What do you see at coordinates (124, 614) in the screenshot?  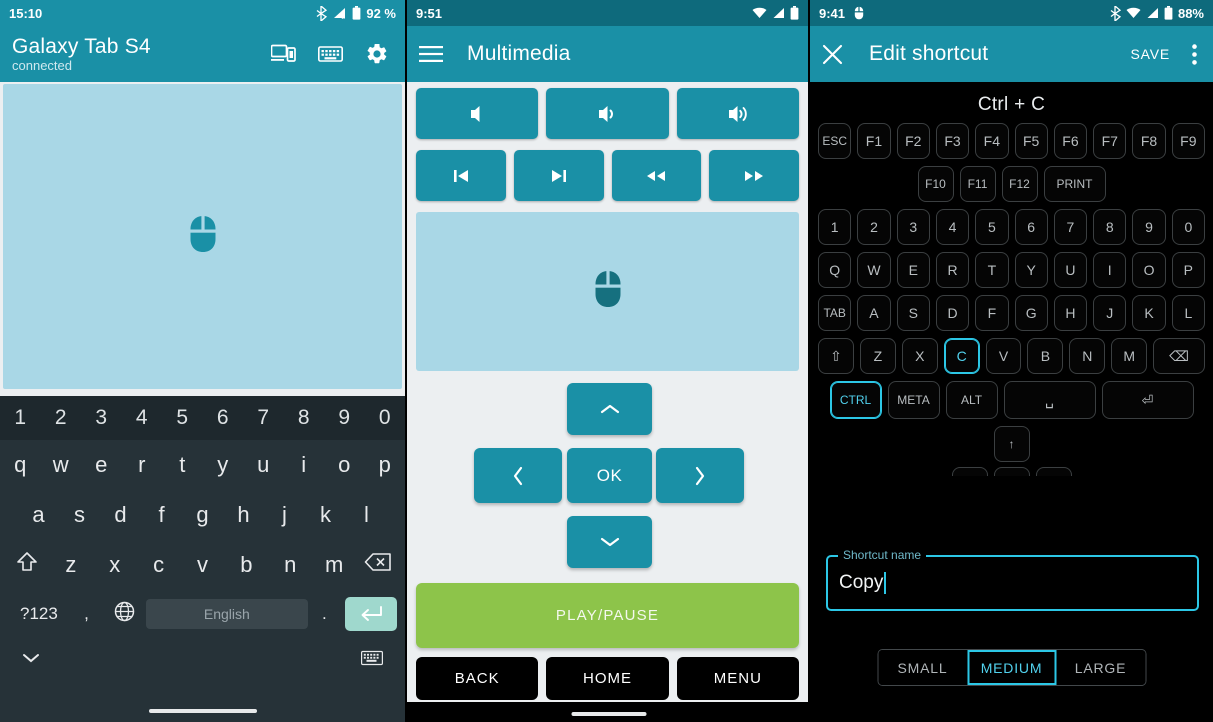 I see `globe-icon` at bounding box center [124, 614].